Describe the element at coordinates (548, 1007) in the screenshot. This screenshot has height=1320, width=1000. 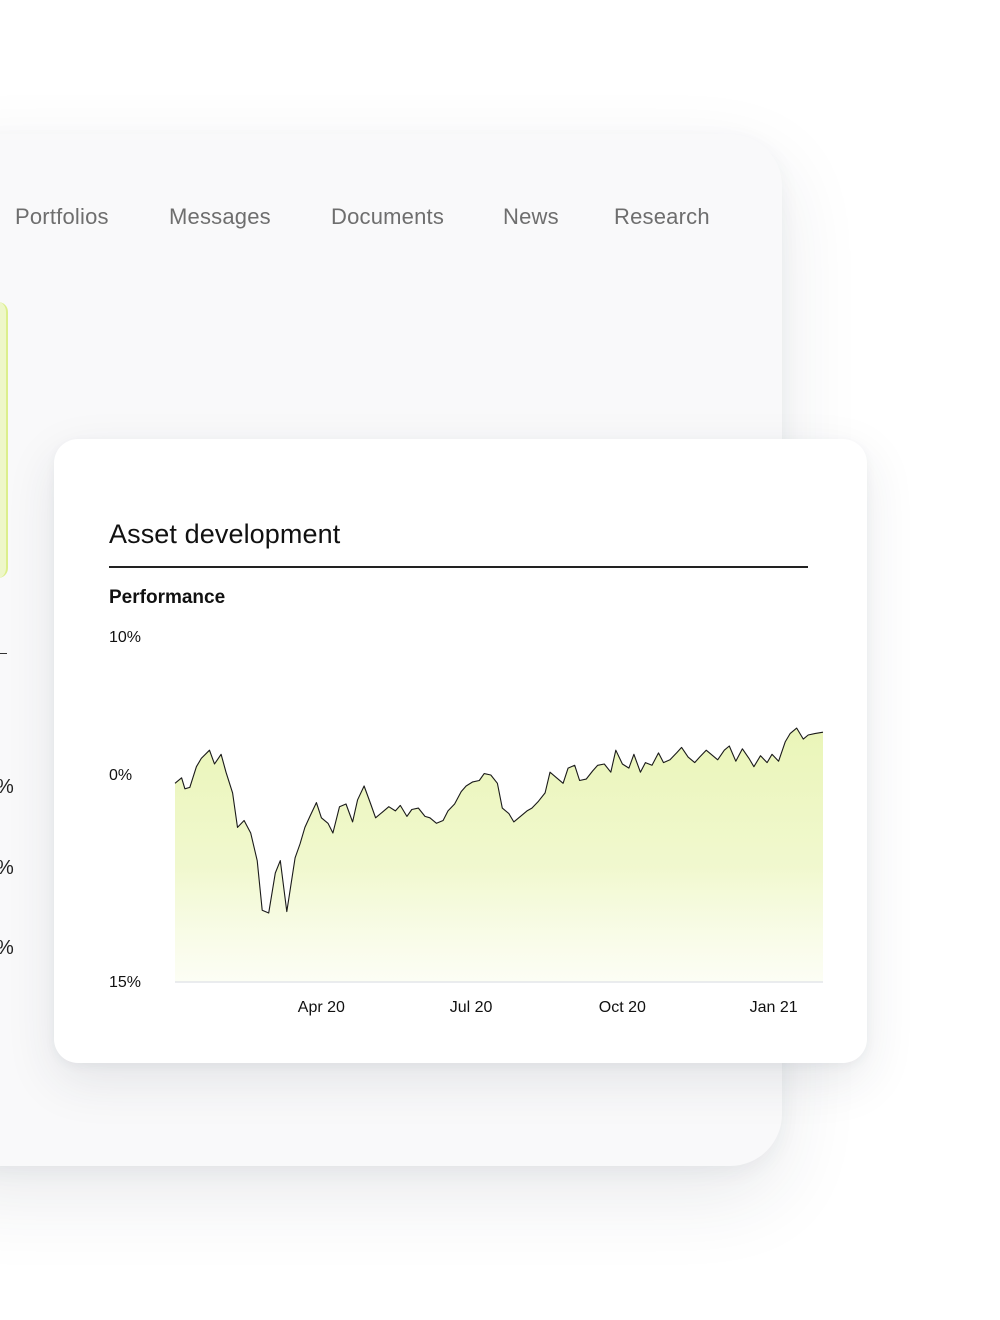
I see `x-axis-ticks: Apr 20 Jul 20 Oct 20 Jan 21` at that location.